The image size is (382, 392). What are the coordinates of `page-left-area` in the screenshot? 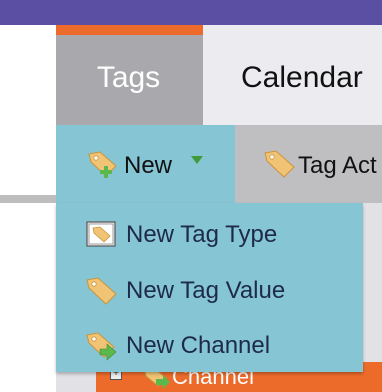 It's located at (28, 208).